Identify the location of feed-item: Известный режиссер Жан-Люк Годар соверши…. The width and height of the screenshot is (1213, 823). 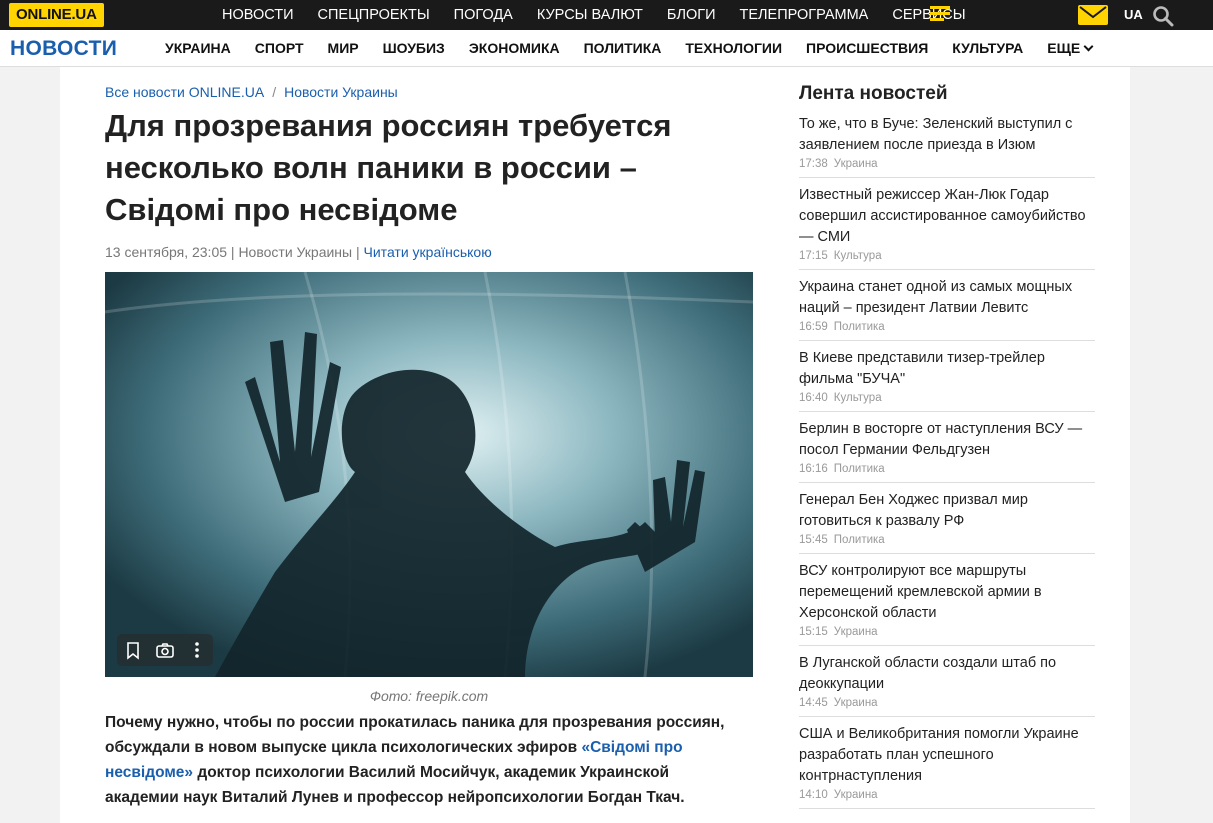
(947, 227).